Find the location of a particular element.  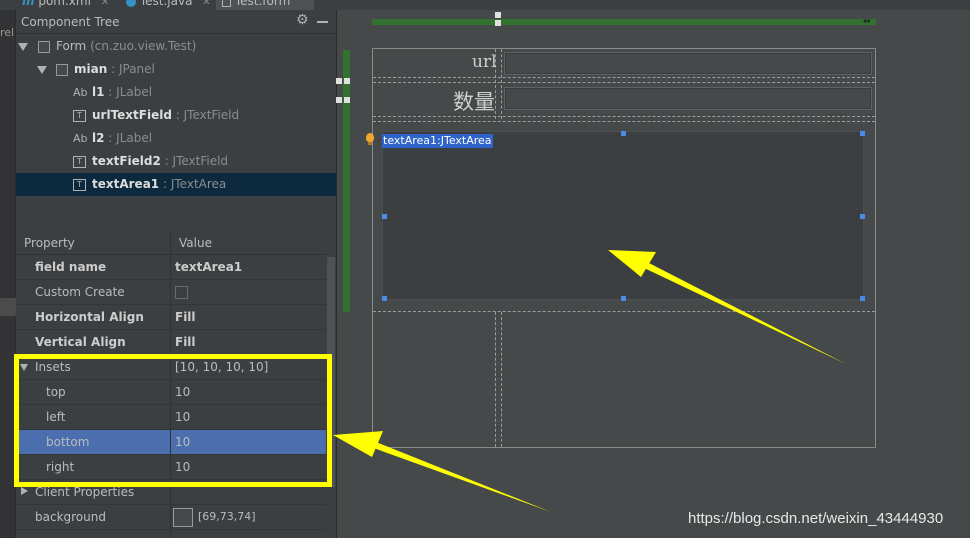

tree-item-urltextfield: T urlTextField : JTextField is located at coordinates (176, 115).